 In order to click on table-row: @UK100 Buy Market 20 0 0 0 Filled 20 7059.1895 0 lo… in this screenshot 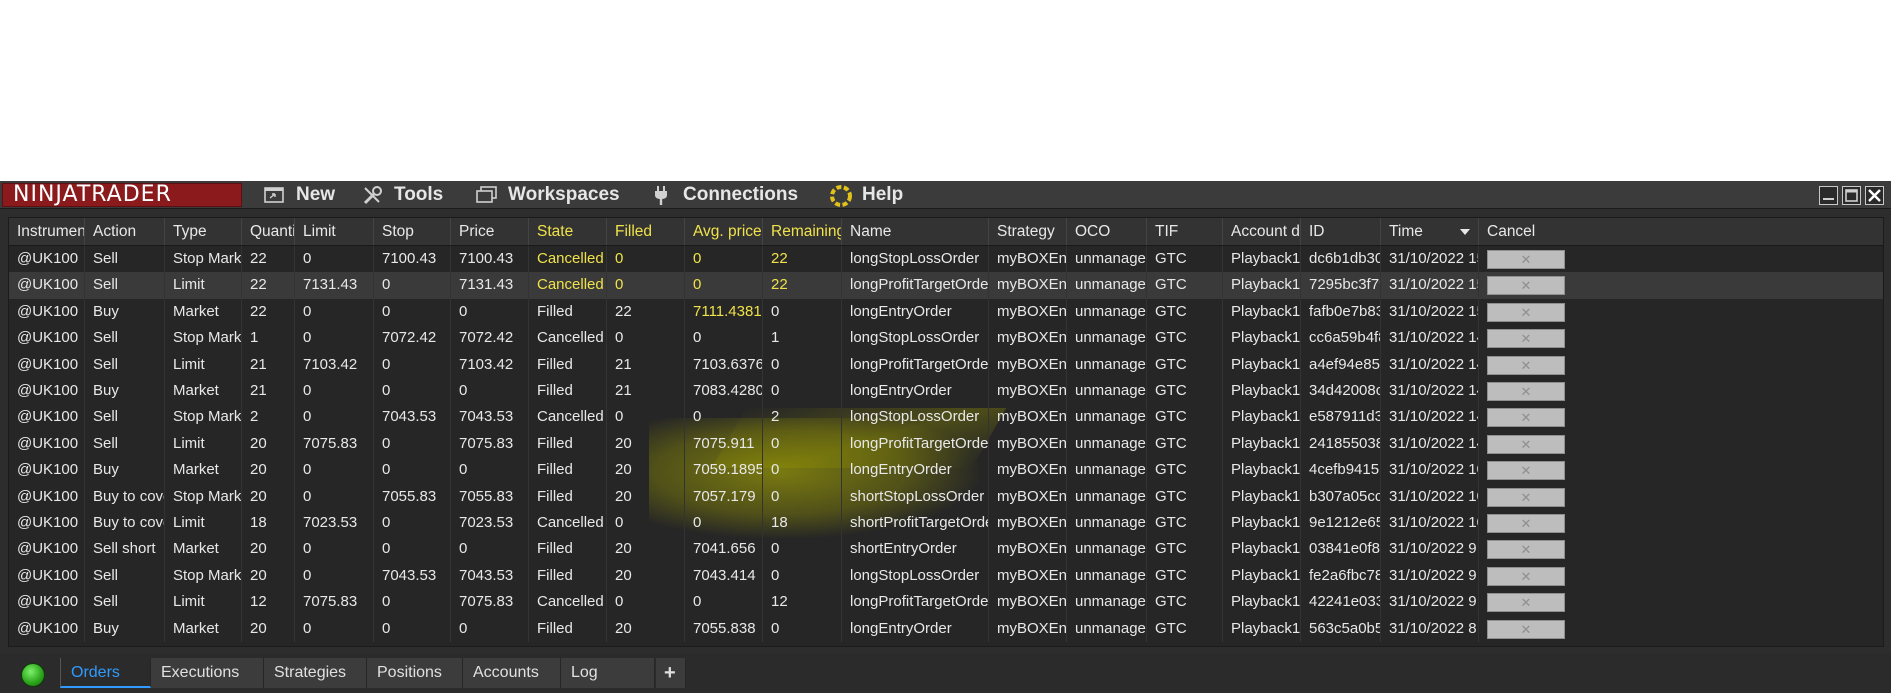, I will do `click(946, 470)`.